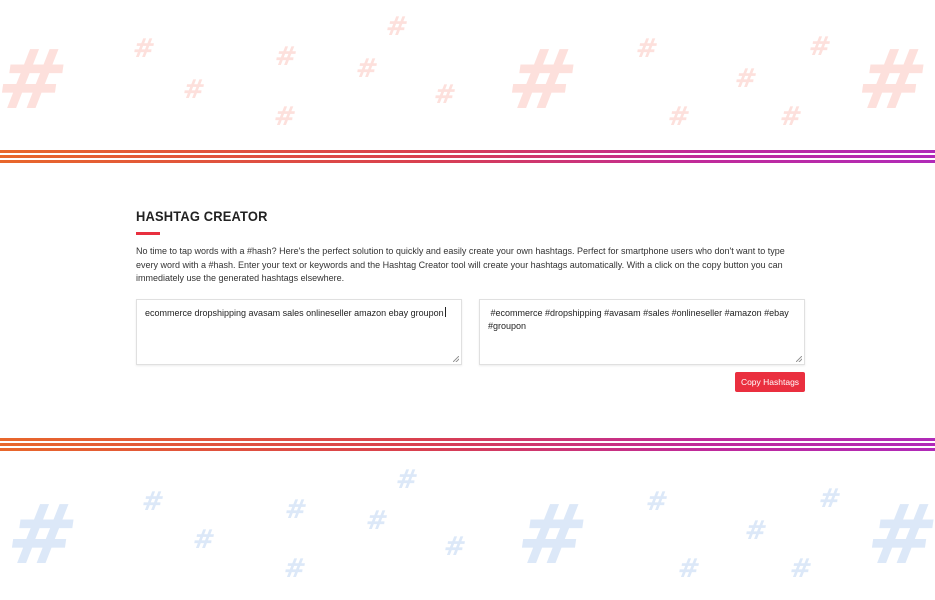 This screenshot has width=935, height=600. Describe the element at coordinates (445, 312) in the screenshot. I see `text-cursor` at that location.